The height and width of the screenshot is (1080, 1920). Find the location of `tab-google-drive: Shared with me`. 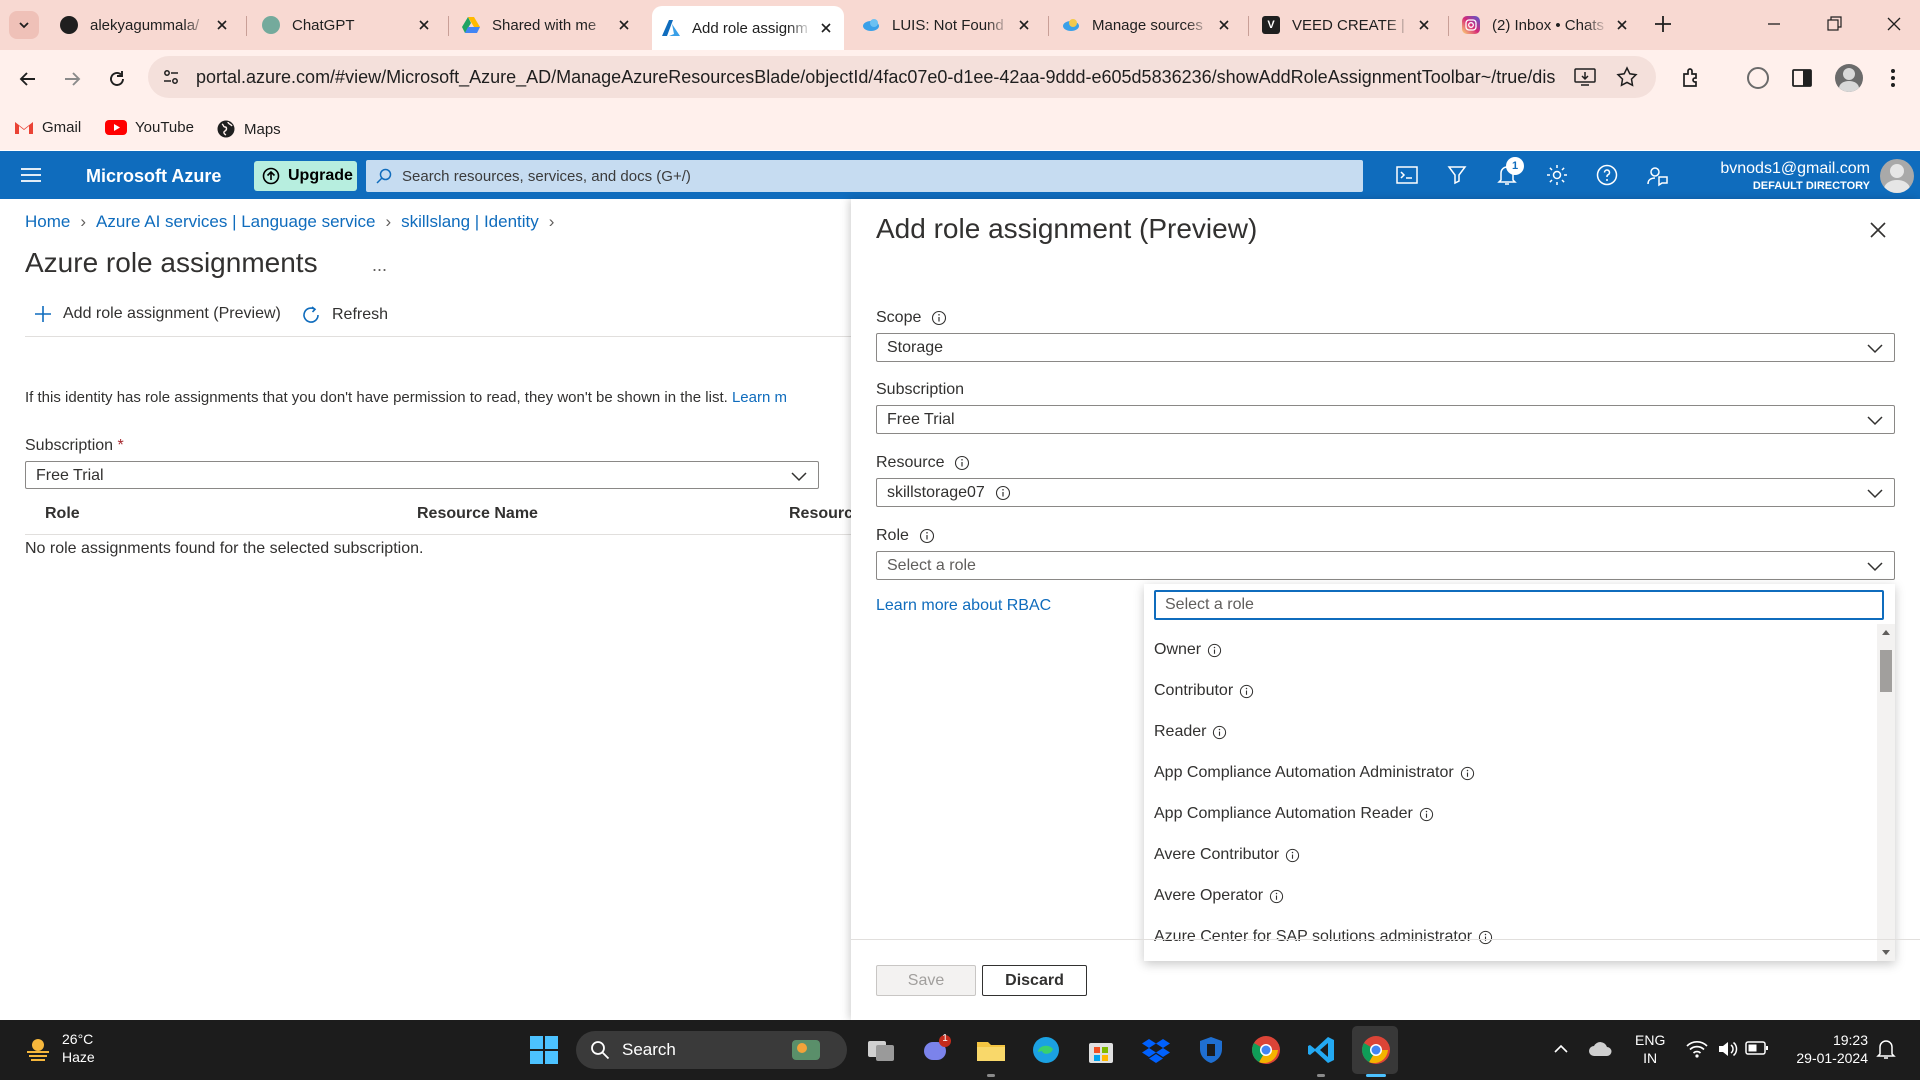

tab-google-drive: Shared with me is located at coordinates (547, 25).